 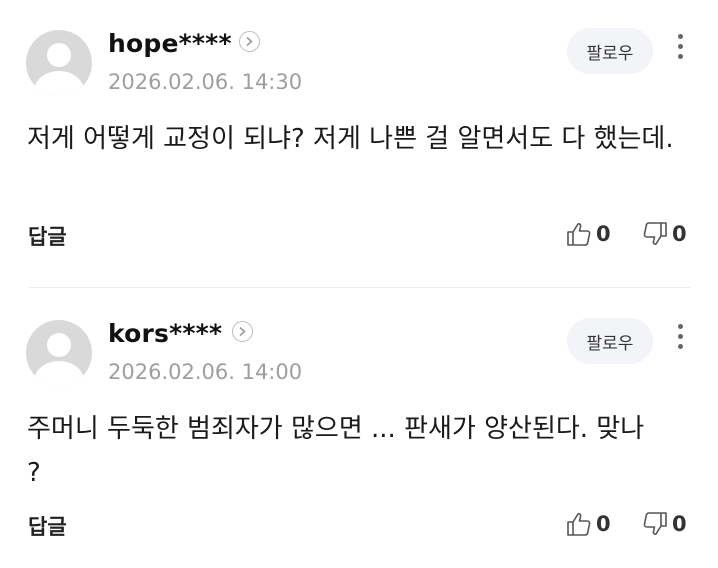 What do you see at coordinates (359, 287) in the screenshot?
I see `divider` at bounding box center [359, 287].